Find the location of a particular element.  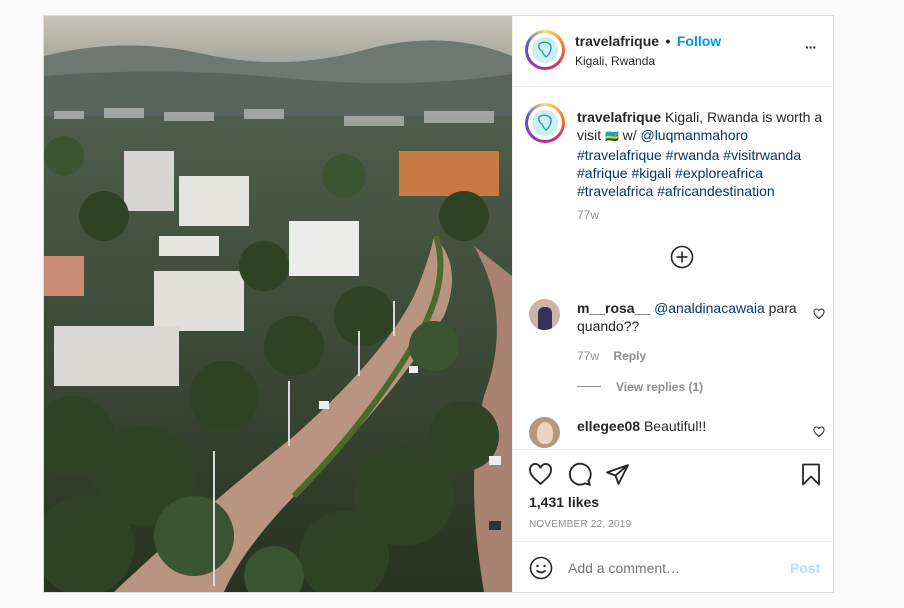

post-actions: 1,431 likes NOVEMBER 22, 2019 is located at coordinates (674, 495).